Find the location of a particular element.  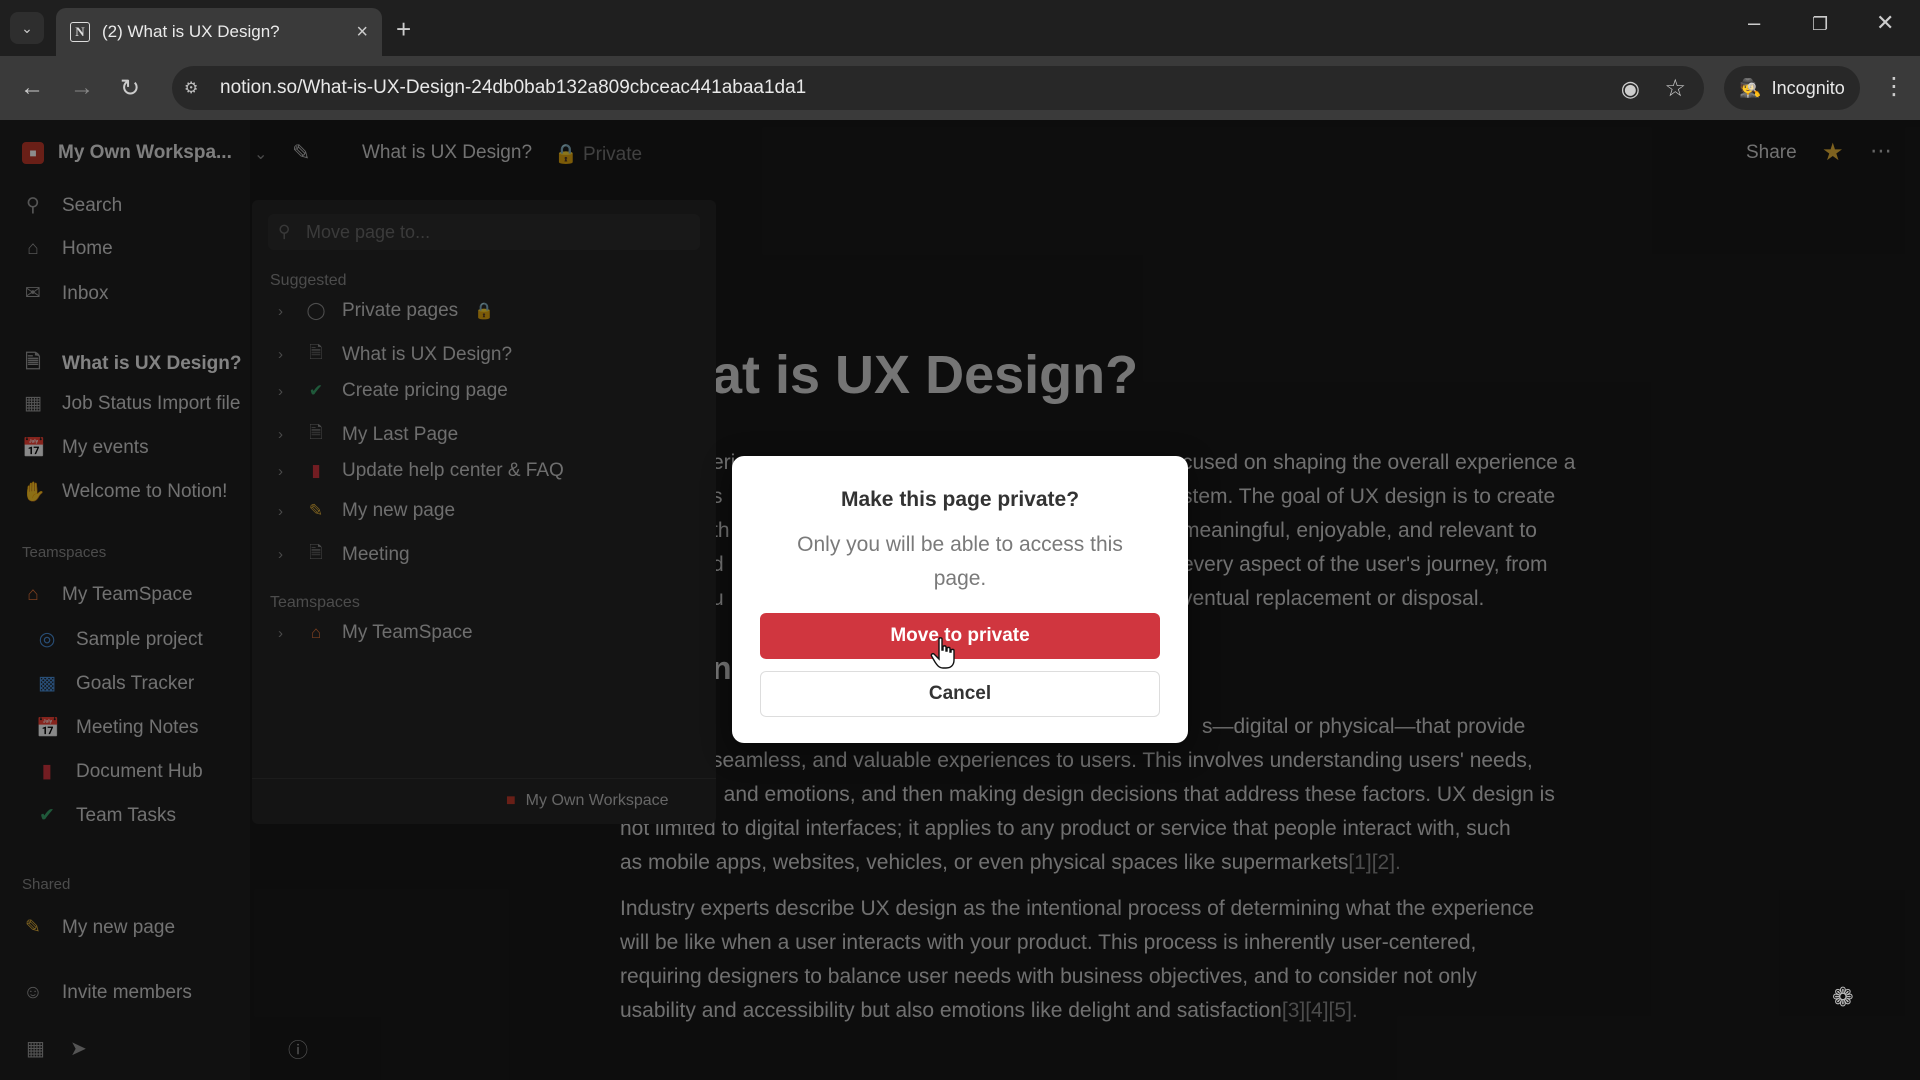

cancel-button: Cancel is located at coordinates (960, 694).